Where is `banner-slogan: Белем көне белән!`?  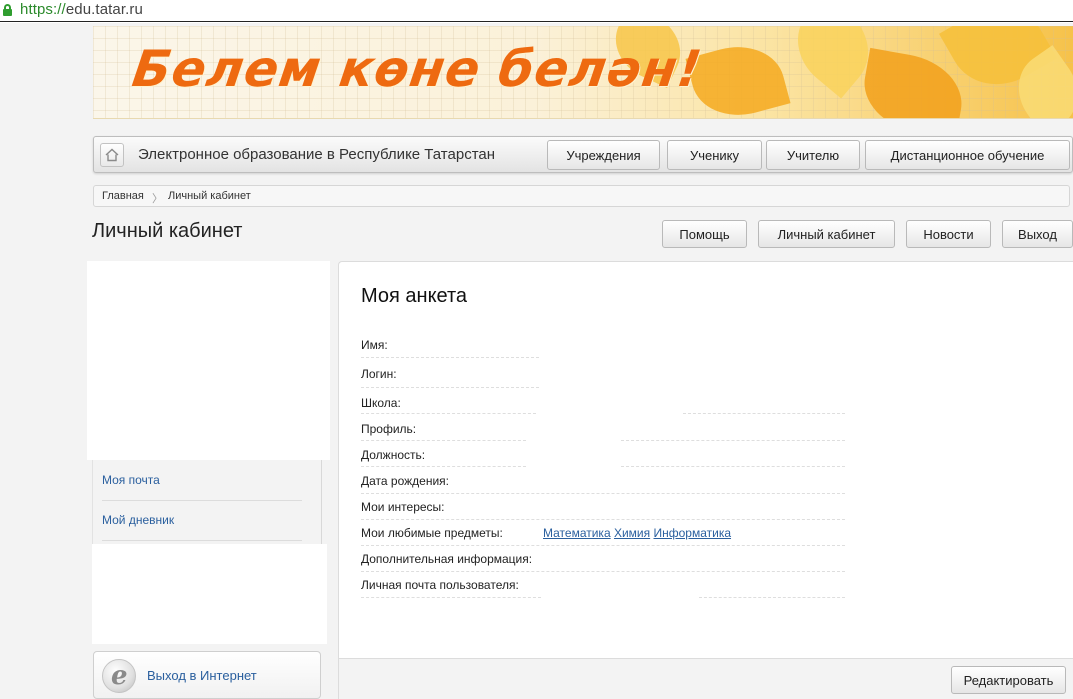
banner-slogan: Белем көне белән! is located at coordinates (417, 69).